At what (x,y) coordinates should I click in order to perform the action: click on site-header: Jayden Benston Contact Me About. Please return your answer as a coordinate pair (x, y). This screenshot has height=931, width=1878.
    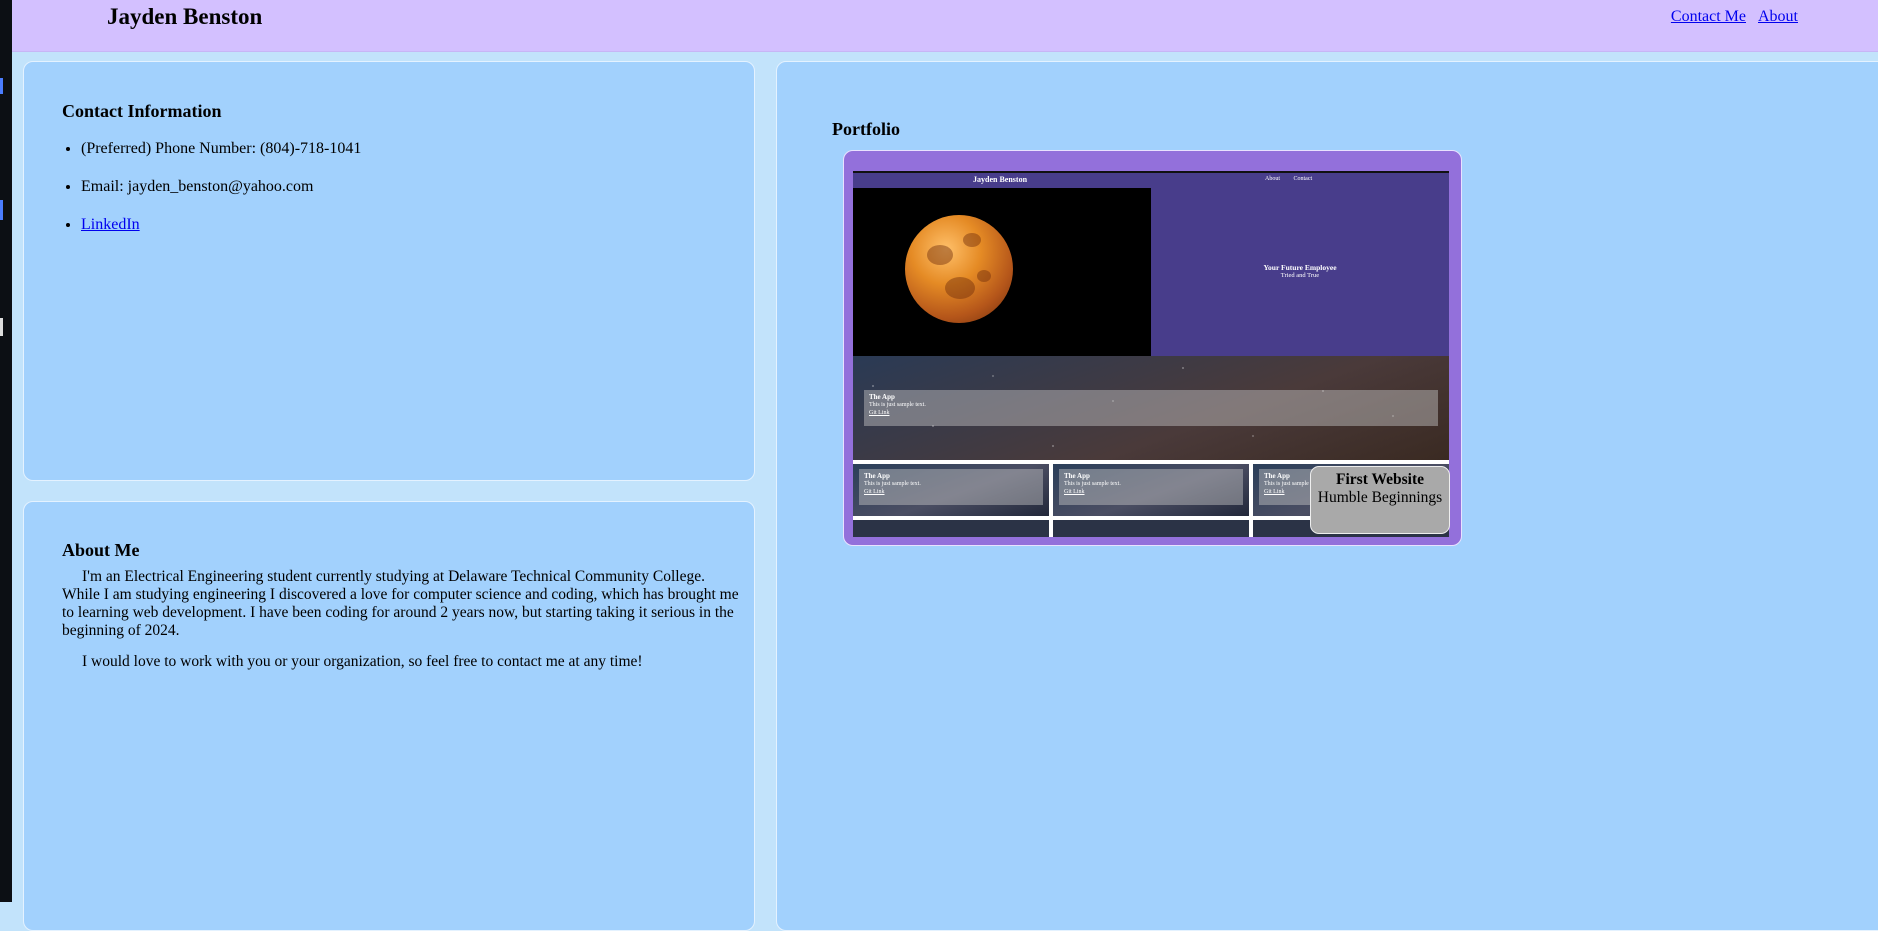
    Looking at the image, I should click on (945, 26).